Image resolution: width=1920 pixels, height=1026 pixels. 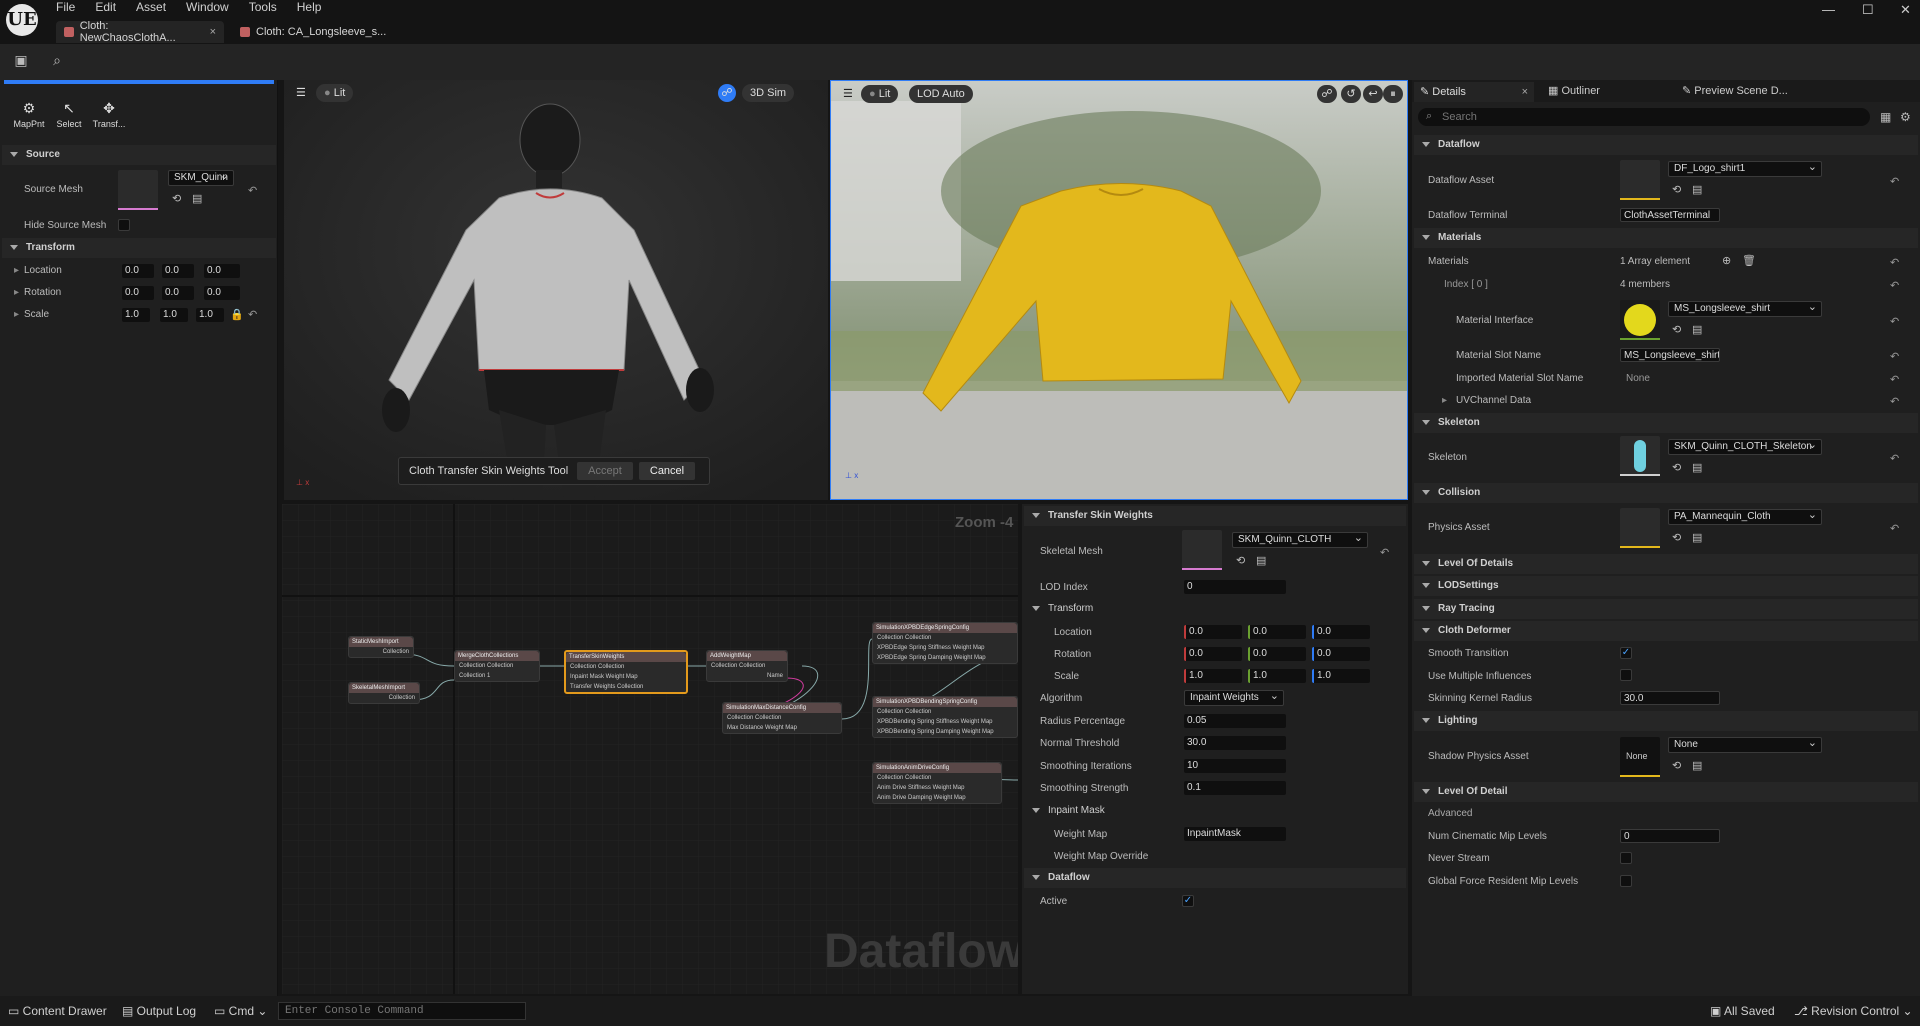 What do you see at coordinates (1234, 698) in the screenshot?
I see `algorithm-combo: Inpaint Weights` at bounding box center [1234, 698].